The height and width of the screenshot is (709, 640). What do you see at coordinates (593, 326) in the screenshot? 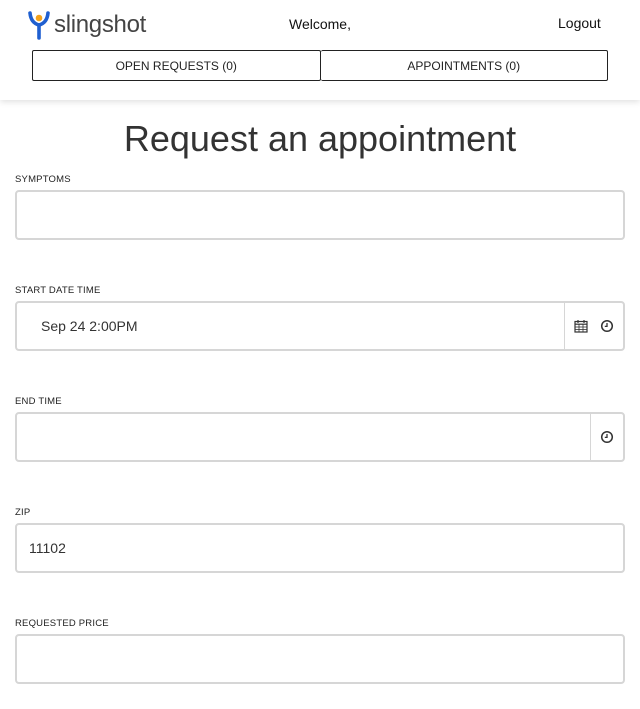
I see `start-date-time-addon` at bounding box center [593, 326].